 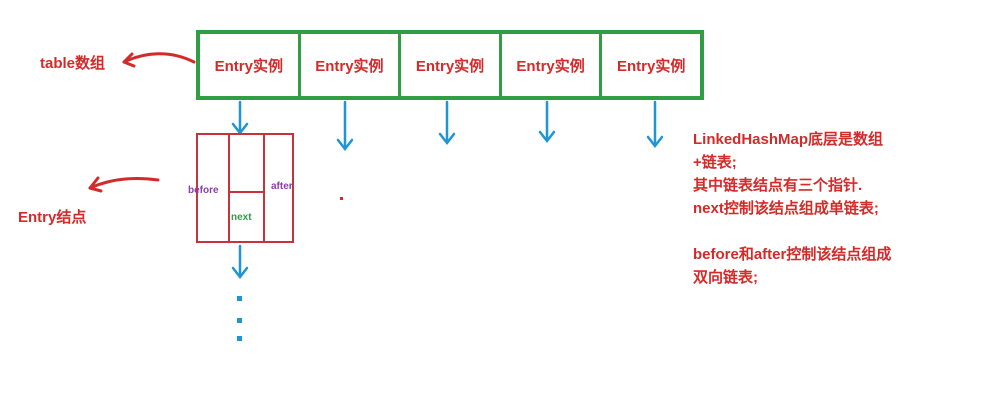 What do you see at coordinates (159, 60) in the screenshot?
I see `table-array-arrow` at bounding box center [159, 60].